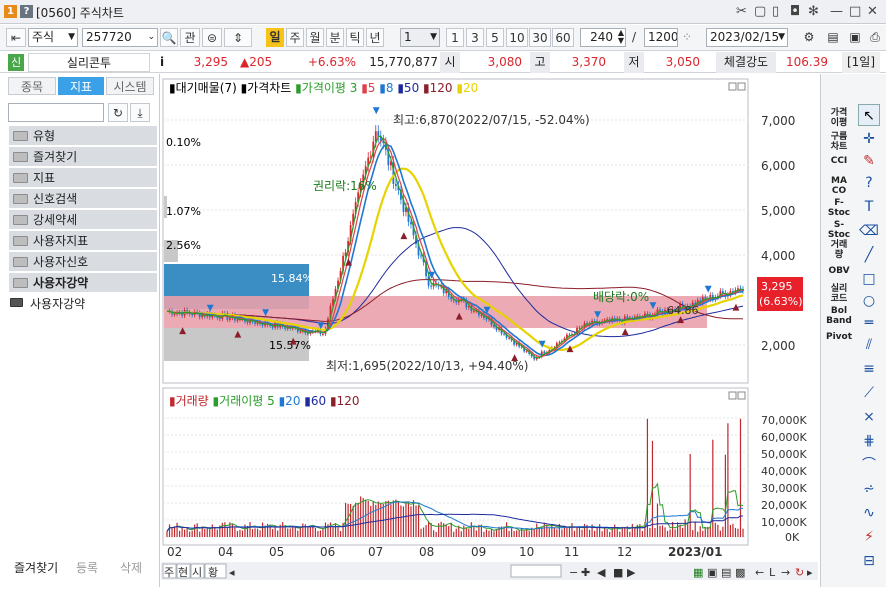 The width and height of the screenshot is (886, 590). I want to click on tree-item-type: 유형, so click(83, 136).